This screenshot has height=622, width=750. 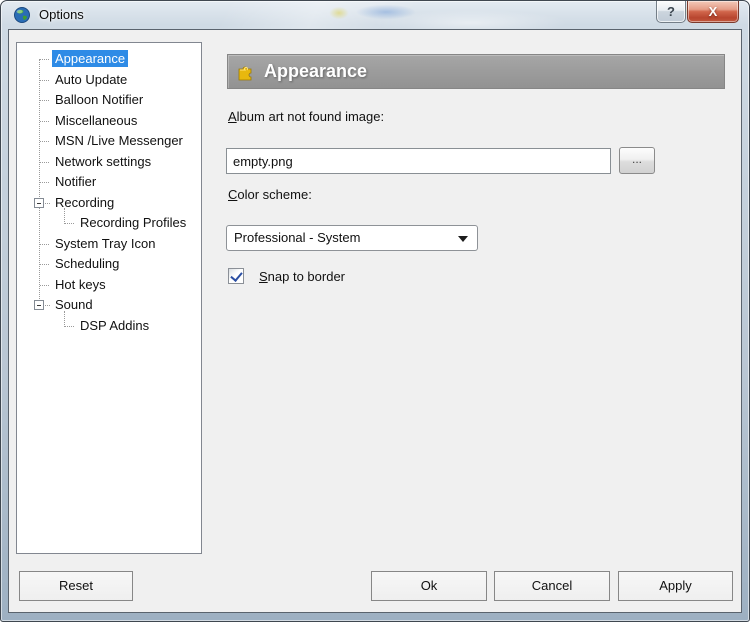 What do you see at coordinates (418, 161) in the screenshot?
I see `album-art-input` at bounding box center [418, 161].